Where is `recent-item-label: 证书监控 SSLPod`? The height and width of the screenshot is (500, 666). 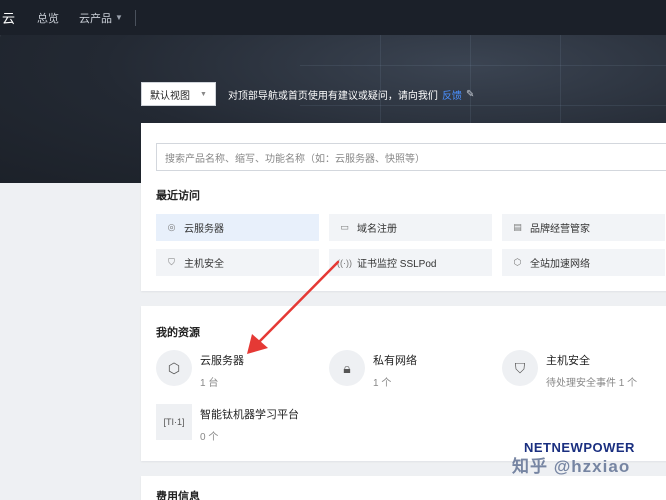
recent-item-label: 证书监控 SSLPod is located at coordinates (397, 264).